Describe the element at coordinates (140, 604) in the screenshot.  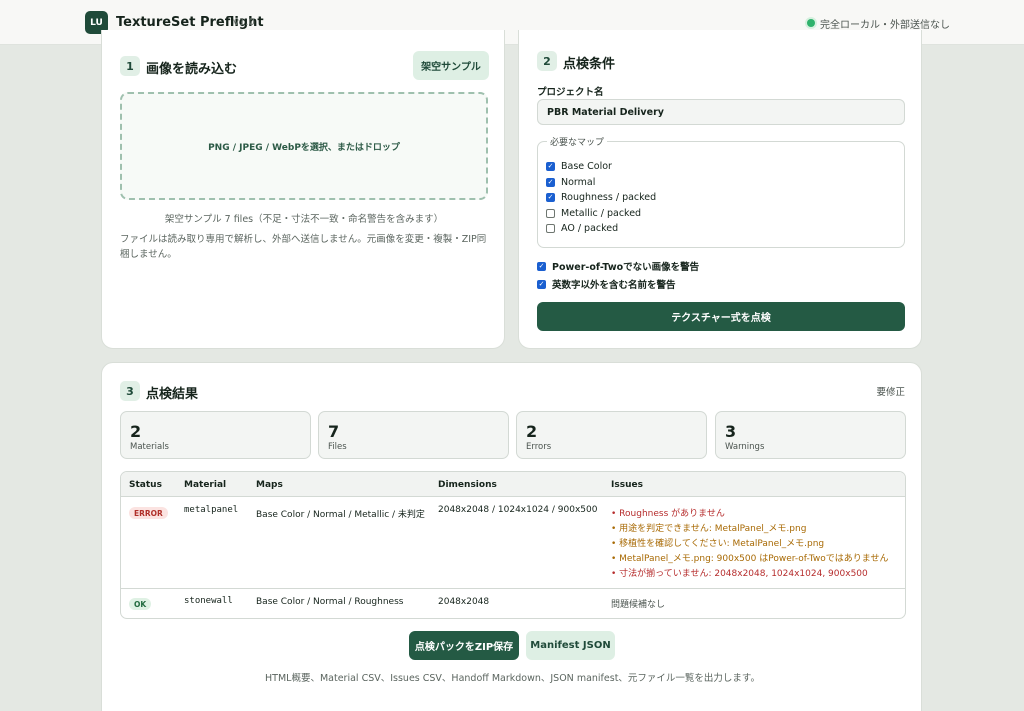
I see `status-badge: OK` at that location.